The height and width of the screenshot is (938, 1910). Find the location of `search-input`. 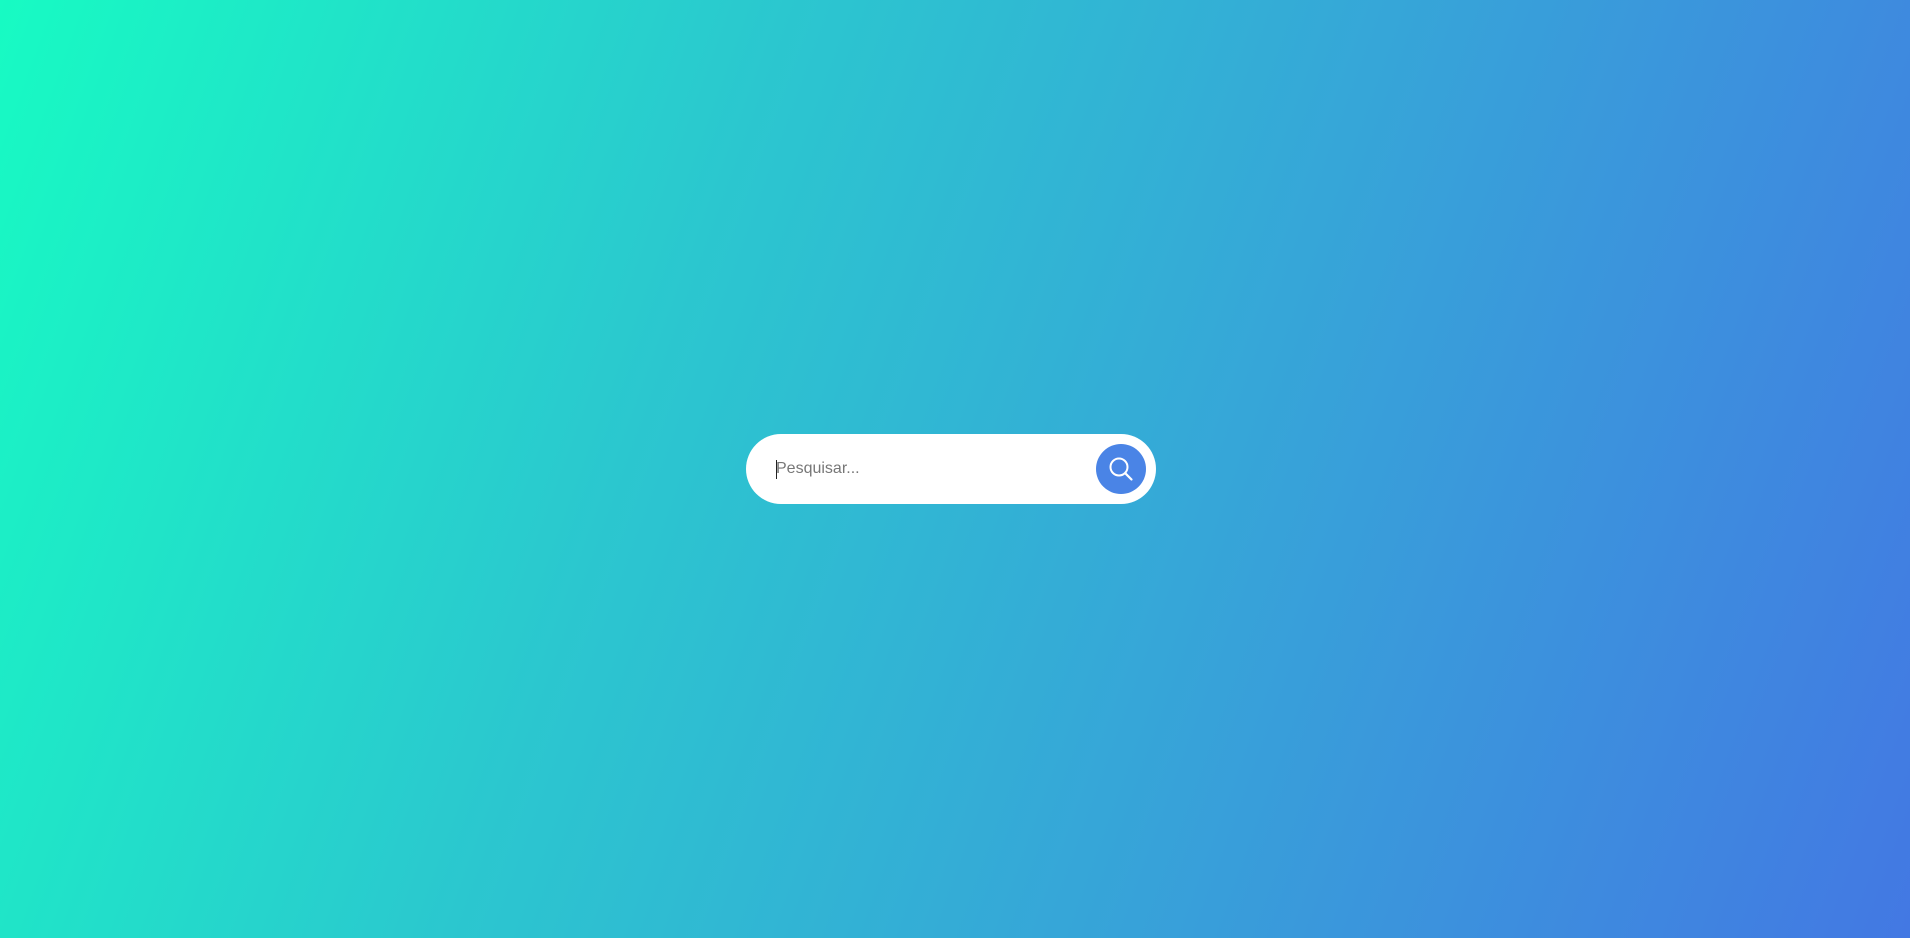

search-input is located at coordinates (926, 469).